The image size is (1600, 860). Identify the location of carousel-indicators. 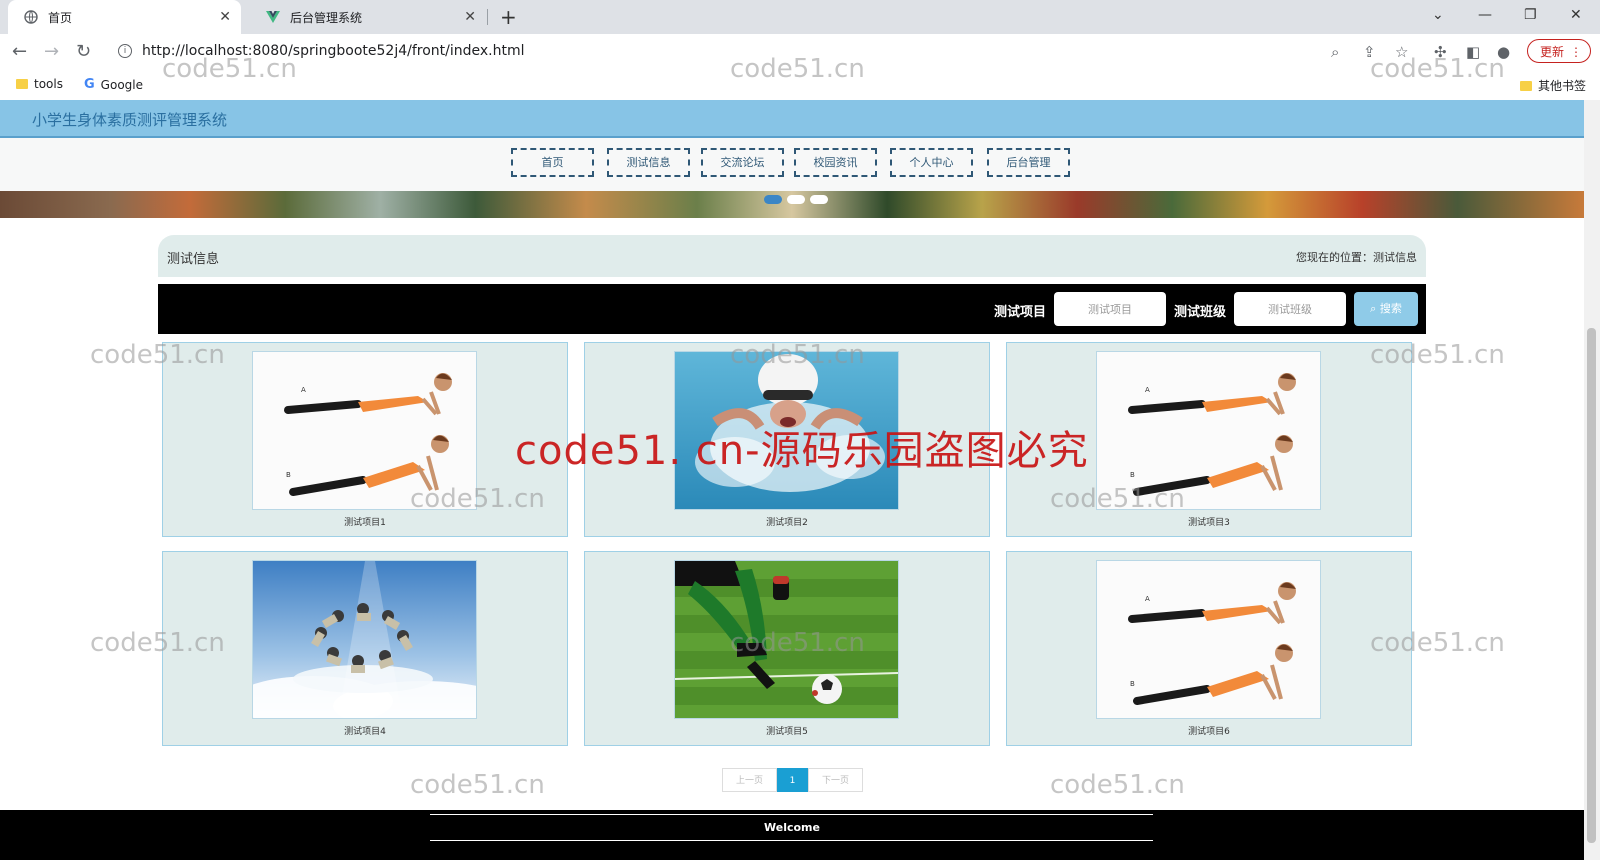
(796, 199).